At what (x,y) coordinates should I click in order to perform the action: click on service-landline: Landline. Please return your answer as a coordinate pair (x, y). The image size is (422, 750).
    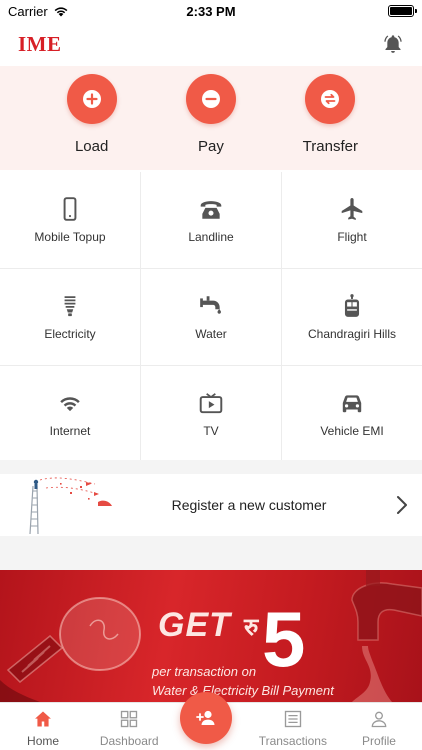
    Looking at the image, I should click on (211, 220).